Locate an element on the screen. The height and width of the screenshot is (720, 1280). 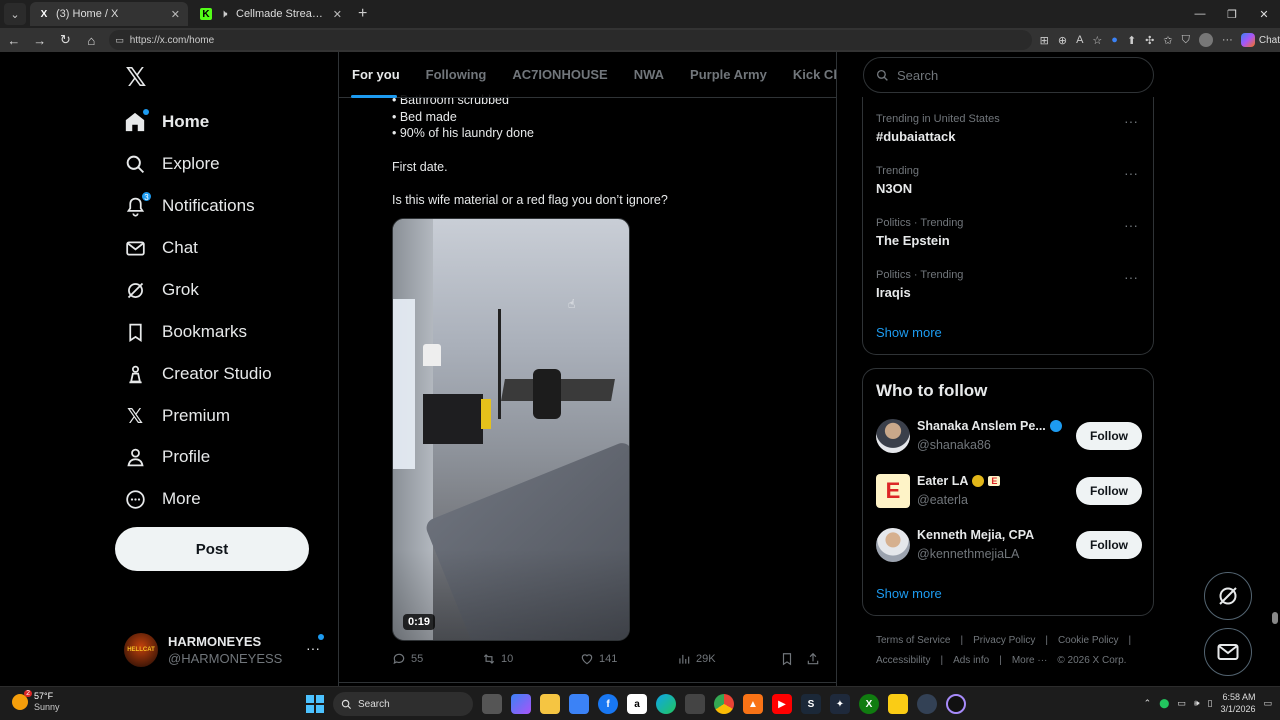
nav-item-explore: Explore is located at coordinates (172, 164).